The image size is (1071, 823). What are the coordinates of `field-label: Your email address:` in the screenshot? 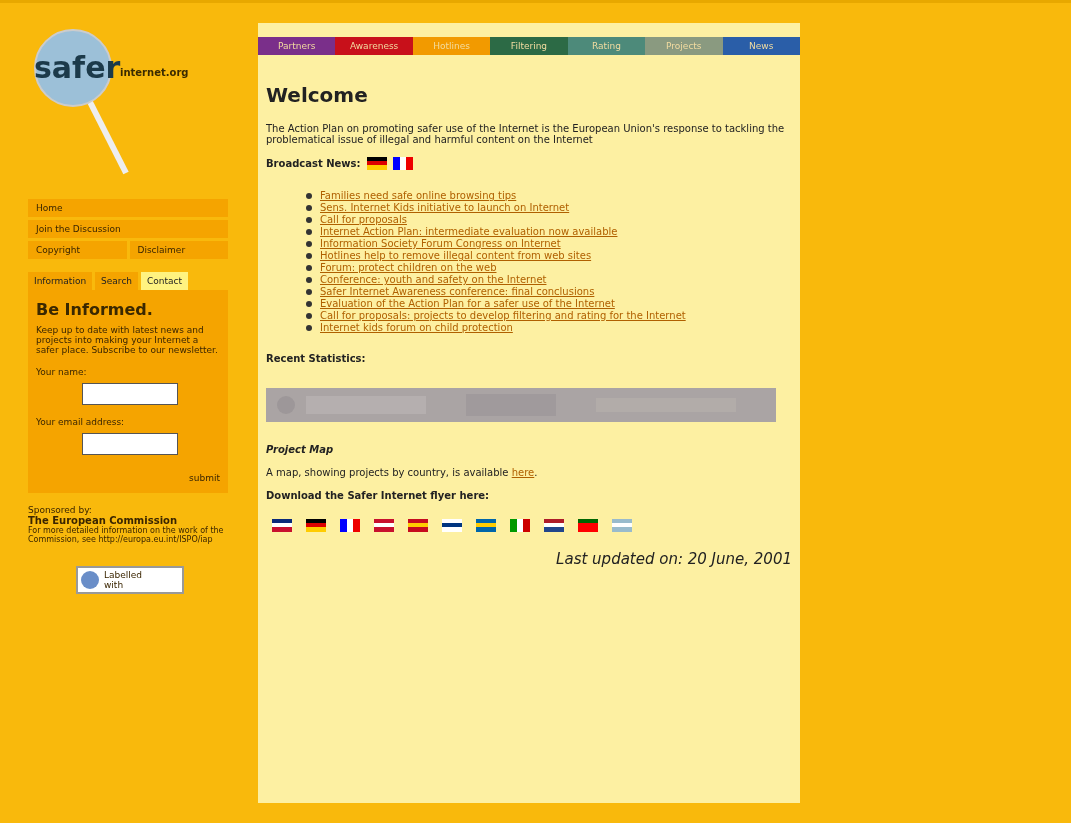 It's located at (81, 422).